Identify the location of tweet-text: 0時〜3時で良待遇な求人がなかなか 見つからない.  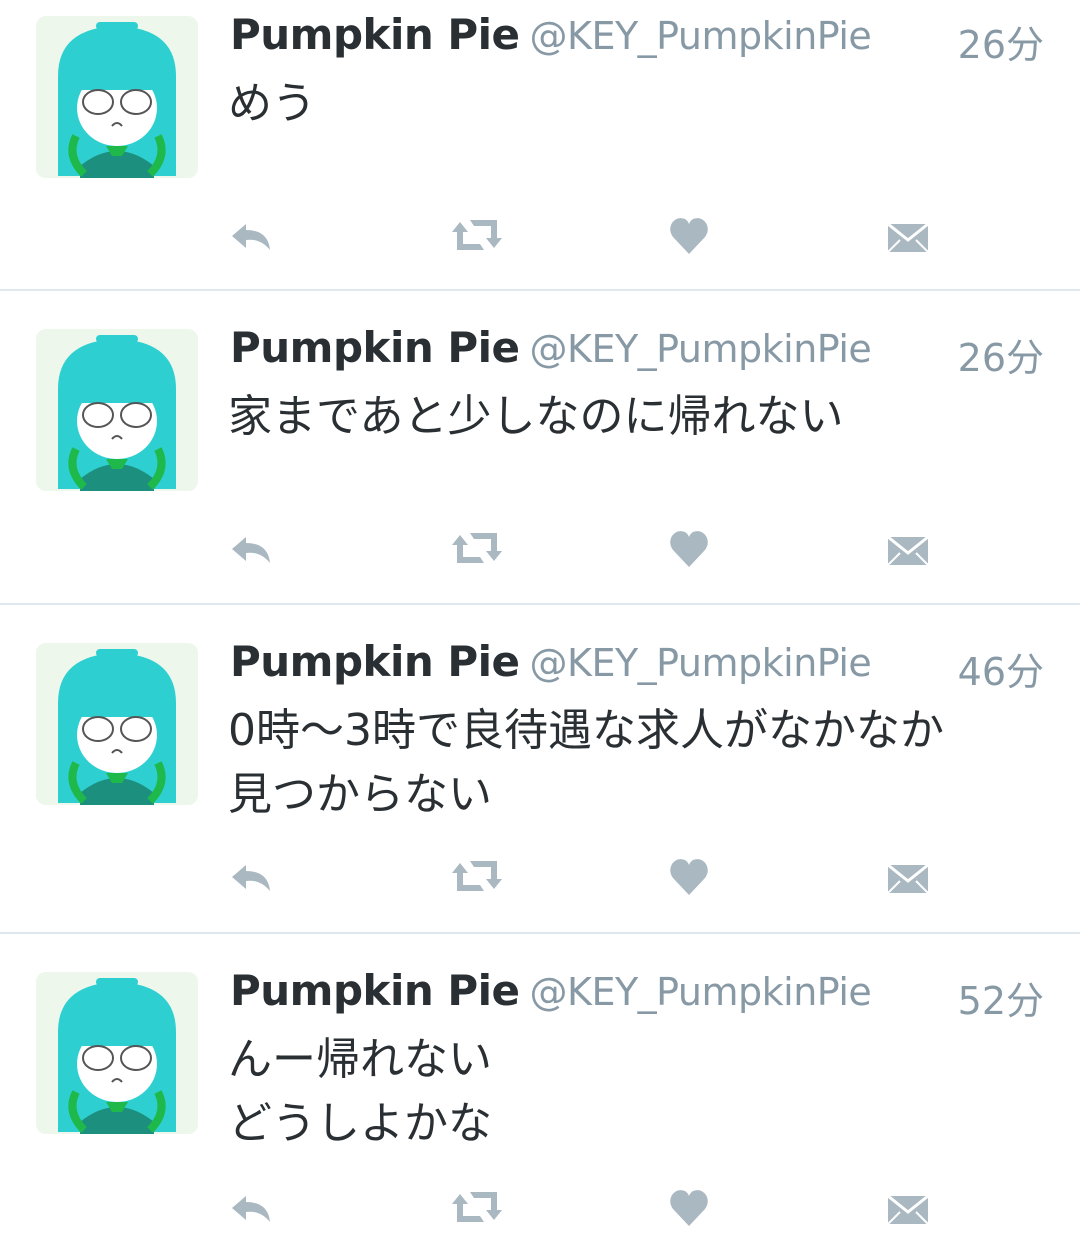
(638, 763).